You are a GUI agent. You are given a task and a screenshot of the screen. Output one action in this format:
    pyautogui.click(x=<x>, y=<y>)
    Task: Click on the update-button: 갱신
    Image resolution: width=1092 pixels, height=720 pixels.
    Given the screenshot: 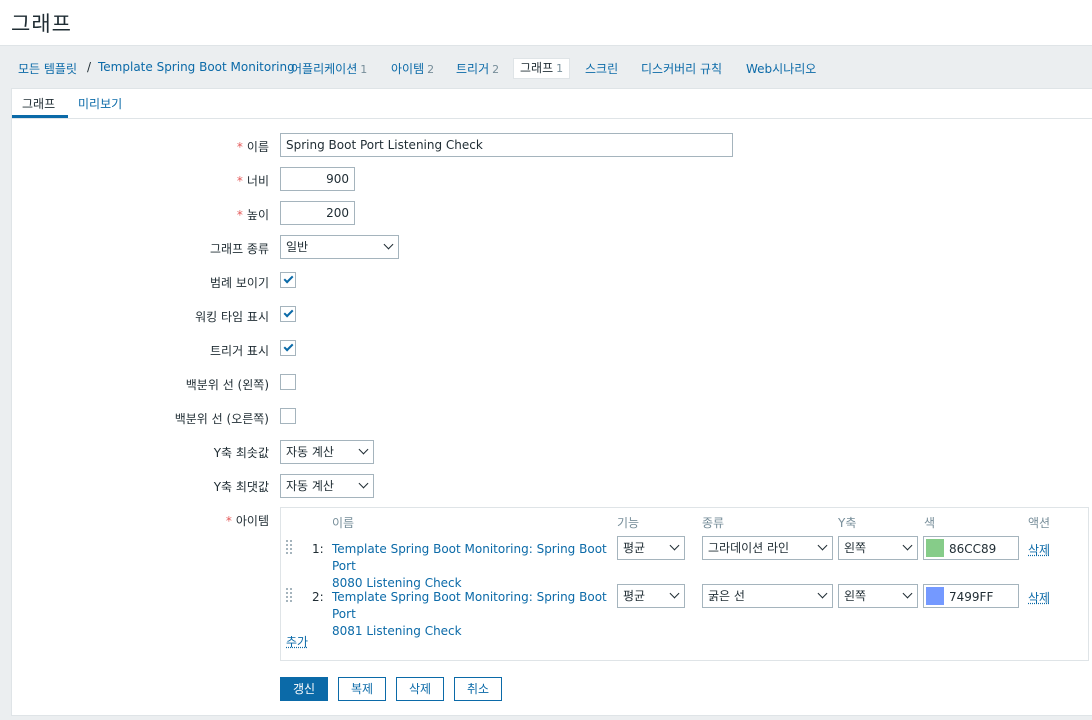 What is the action you would take?
    pyautogui.click(x=304, y=689)
    